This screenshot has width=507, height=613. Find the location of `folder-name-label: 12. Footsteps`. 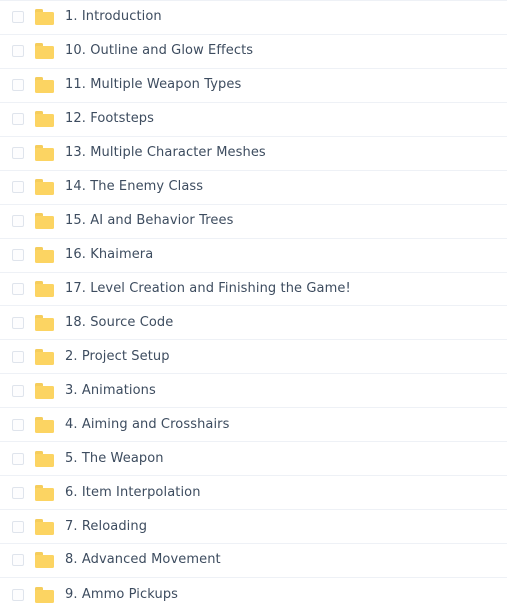

folder-name-label: 12. Footsteps is located at coordinates (109, 119).